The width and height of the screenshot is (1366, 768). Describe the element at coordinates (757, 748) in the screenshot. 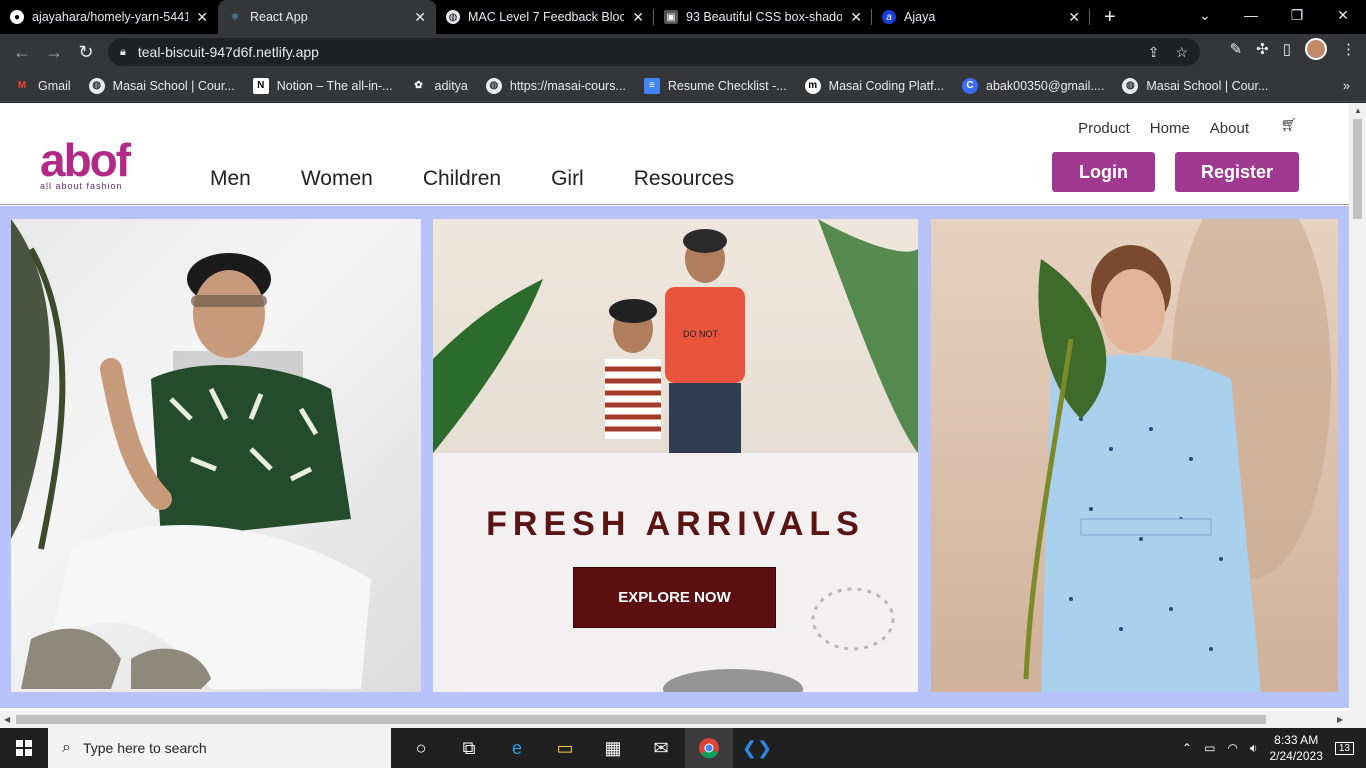

I see `vscode-icon: ❮❯` at that location.